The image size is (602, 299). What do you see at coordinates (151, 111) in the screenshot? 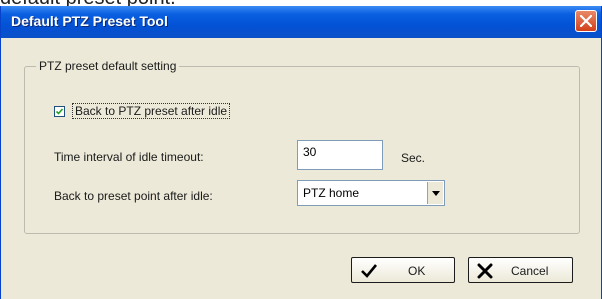
I see `back-to-preset-label: Back to PTZ preset after idle` at bounding box center [151, 111].